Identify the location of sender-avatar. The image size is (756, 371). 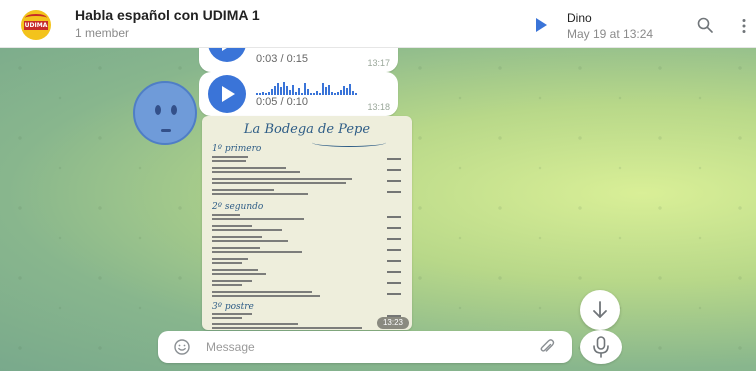
(165, 113).